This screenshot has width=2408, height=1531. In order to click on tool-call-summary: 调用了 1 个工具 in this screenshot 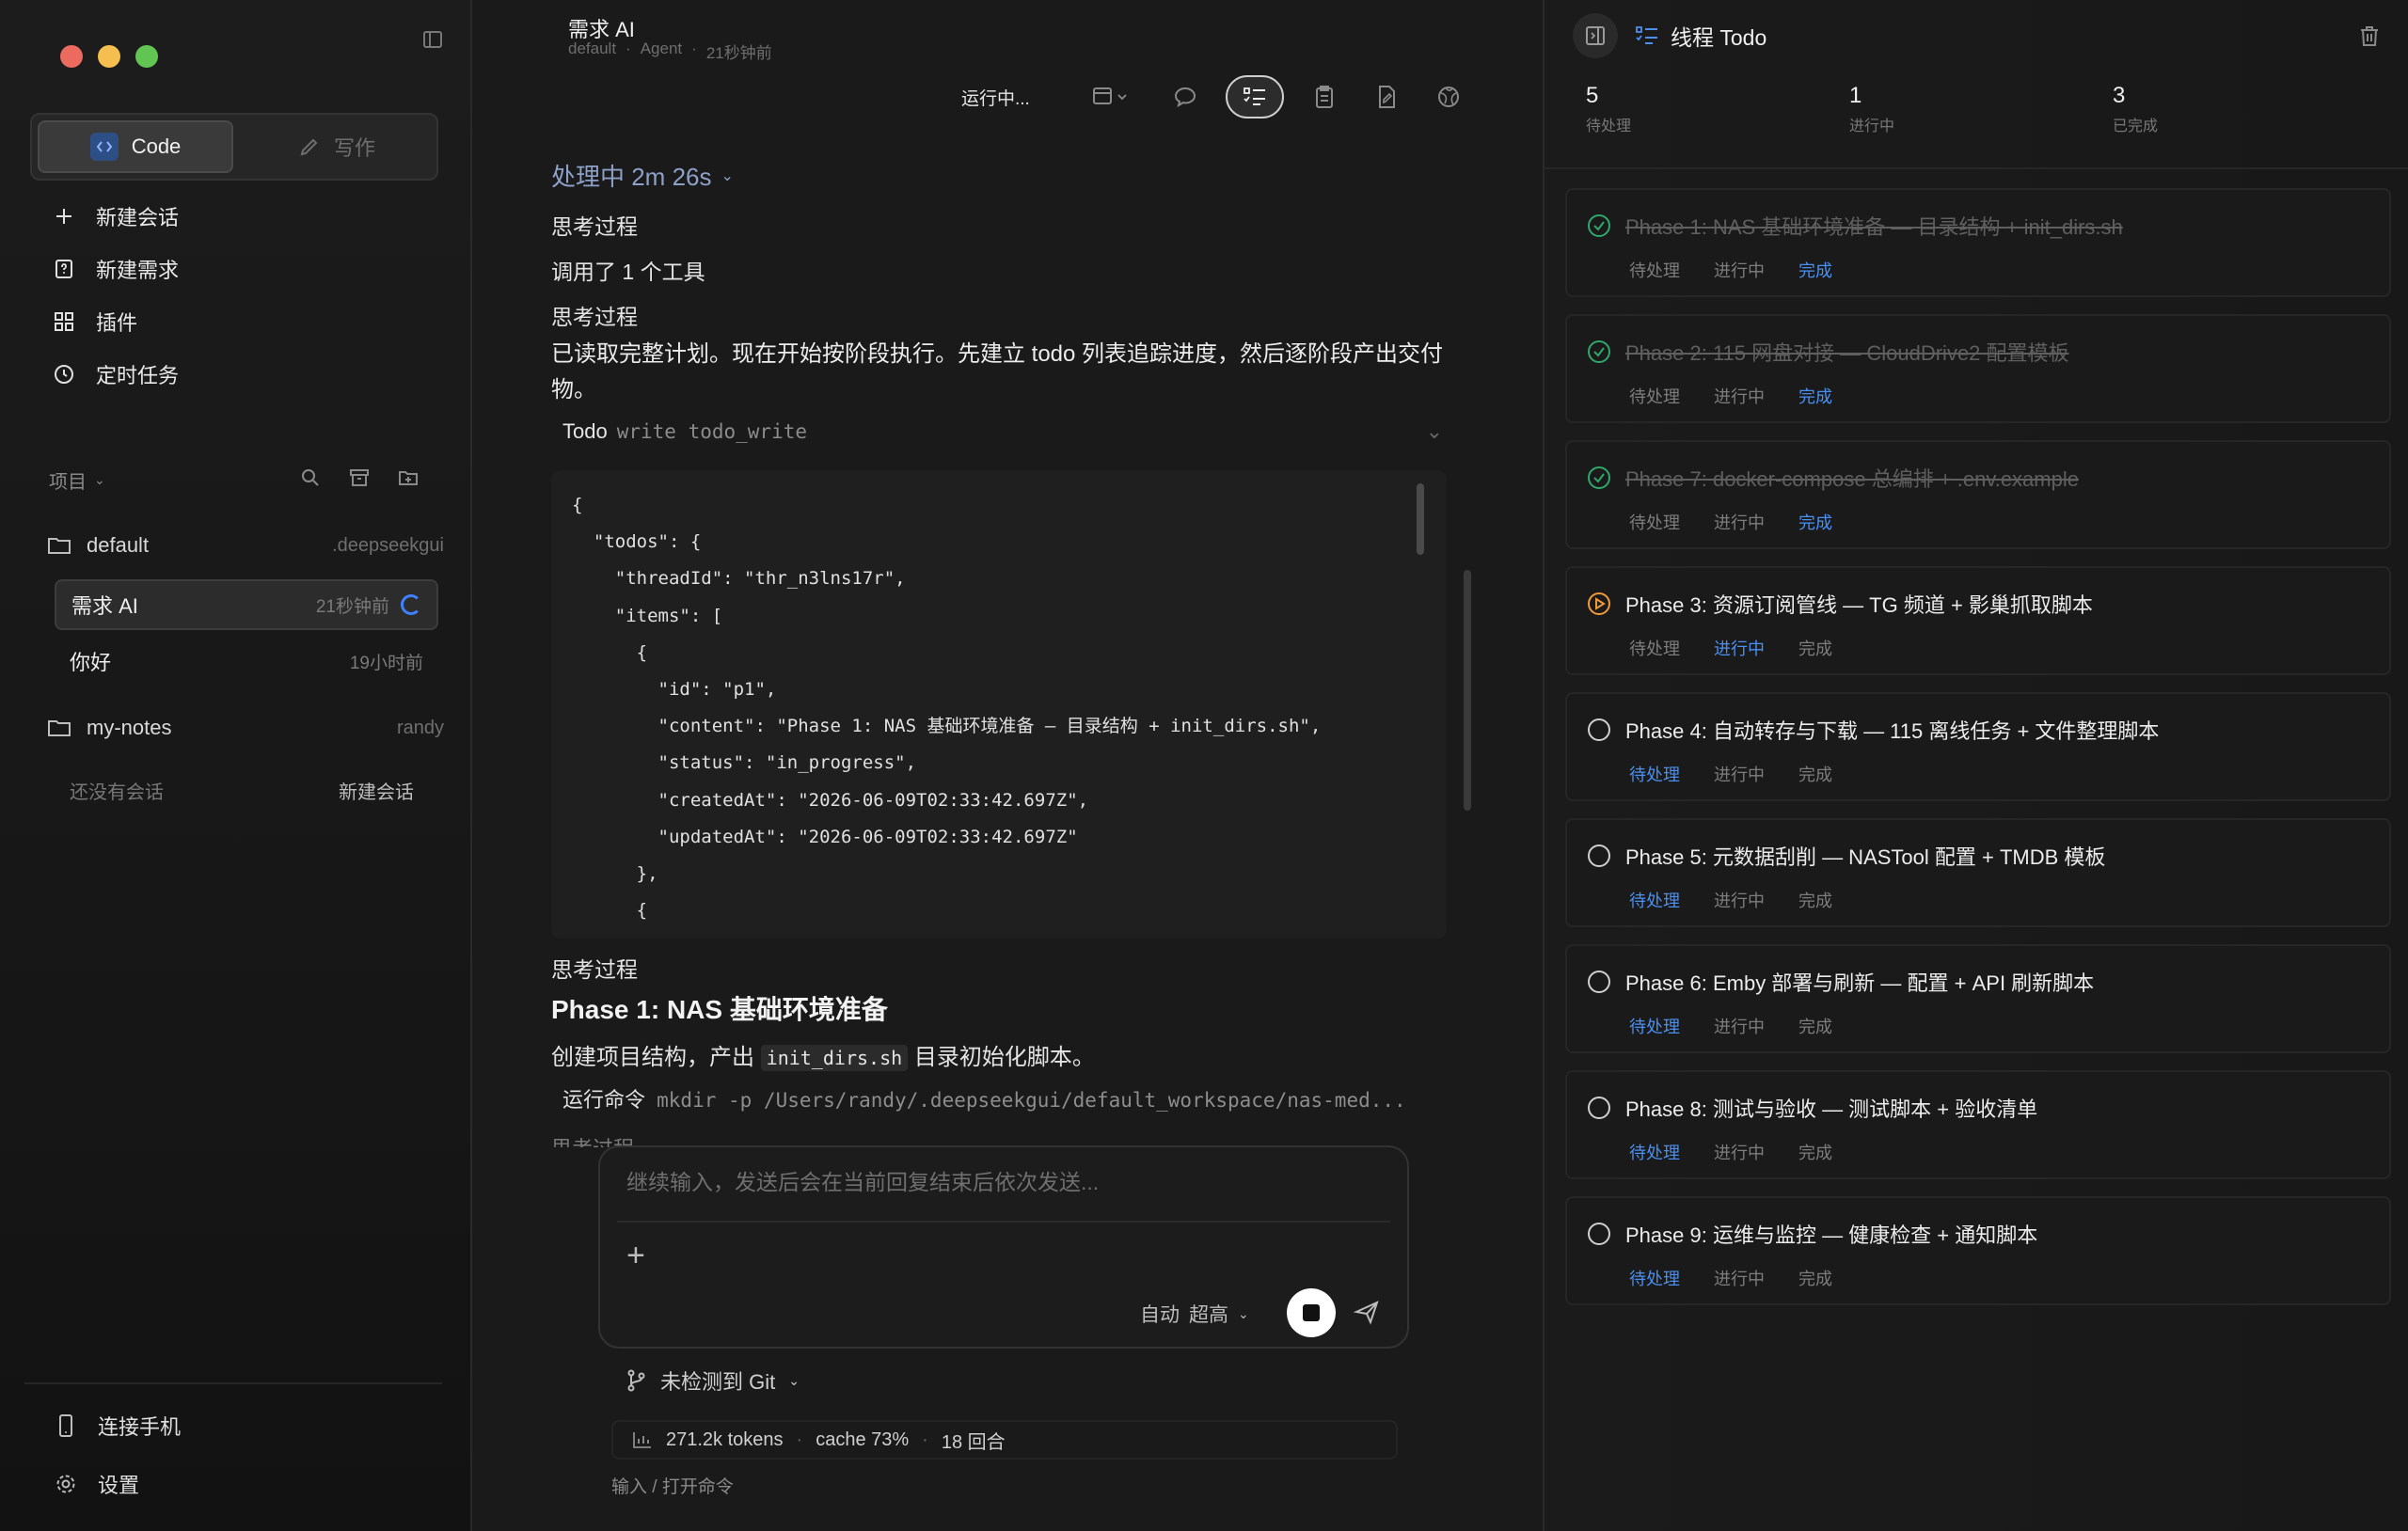, I will do `click(628, 270)`.